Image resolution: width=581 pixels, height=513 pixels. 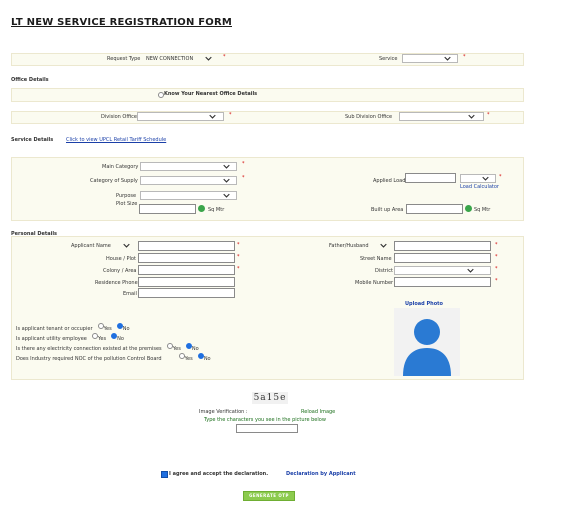 What do you see at coordinates (120, 167) in the screenshot?
I see `main-category-label: Main Category` at bounding box center [120, 167].